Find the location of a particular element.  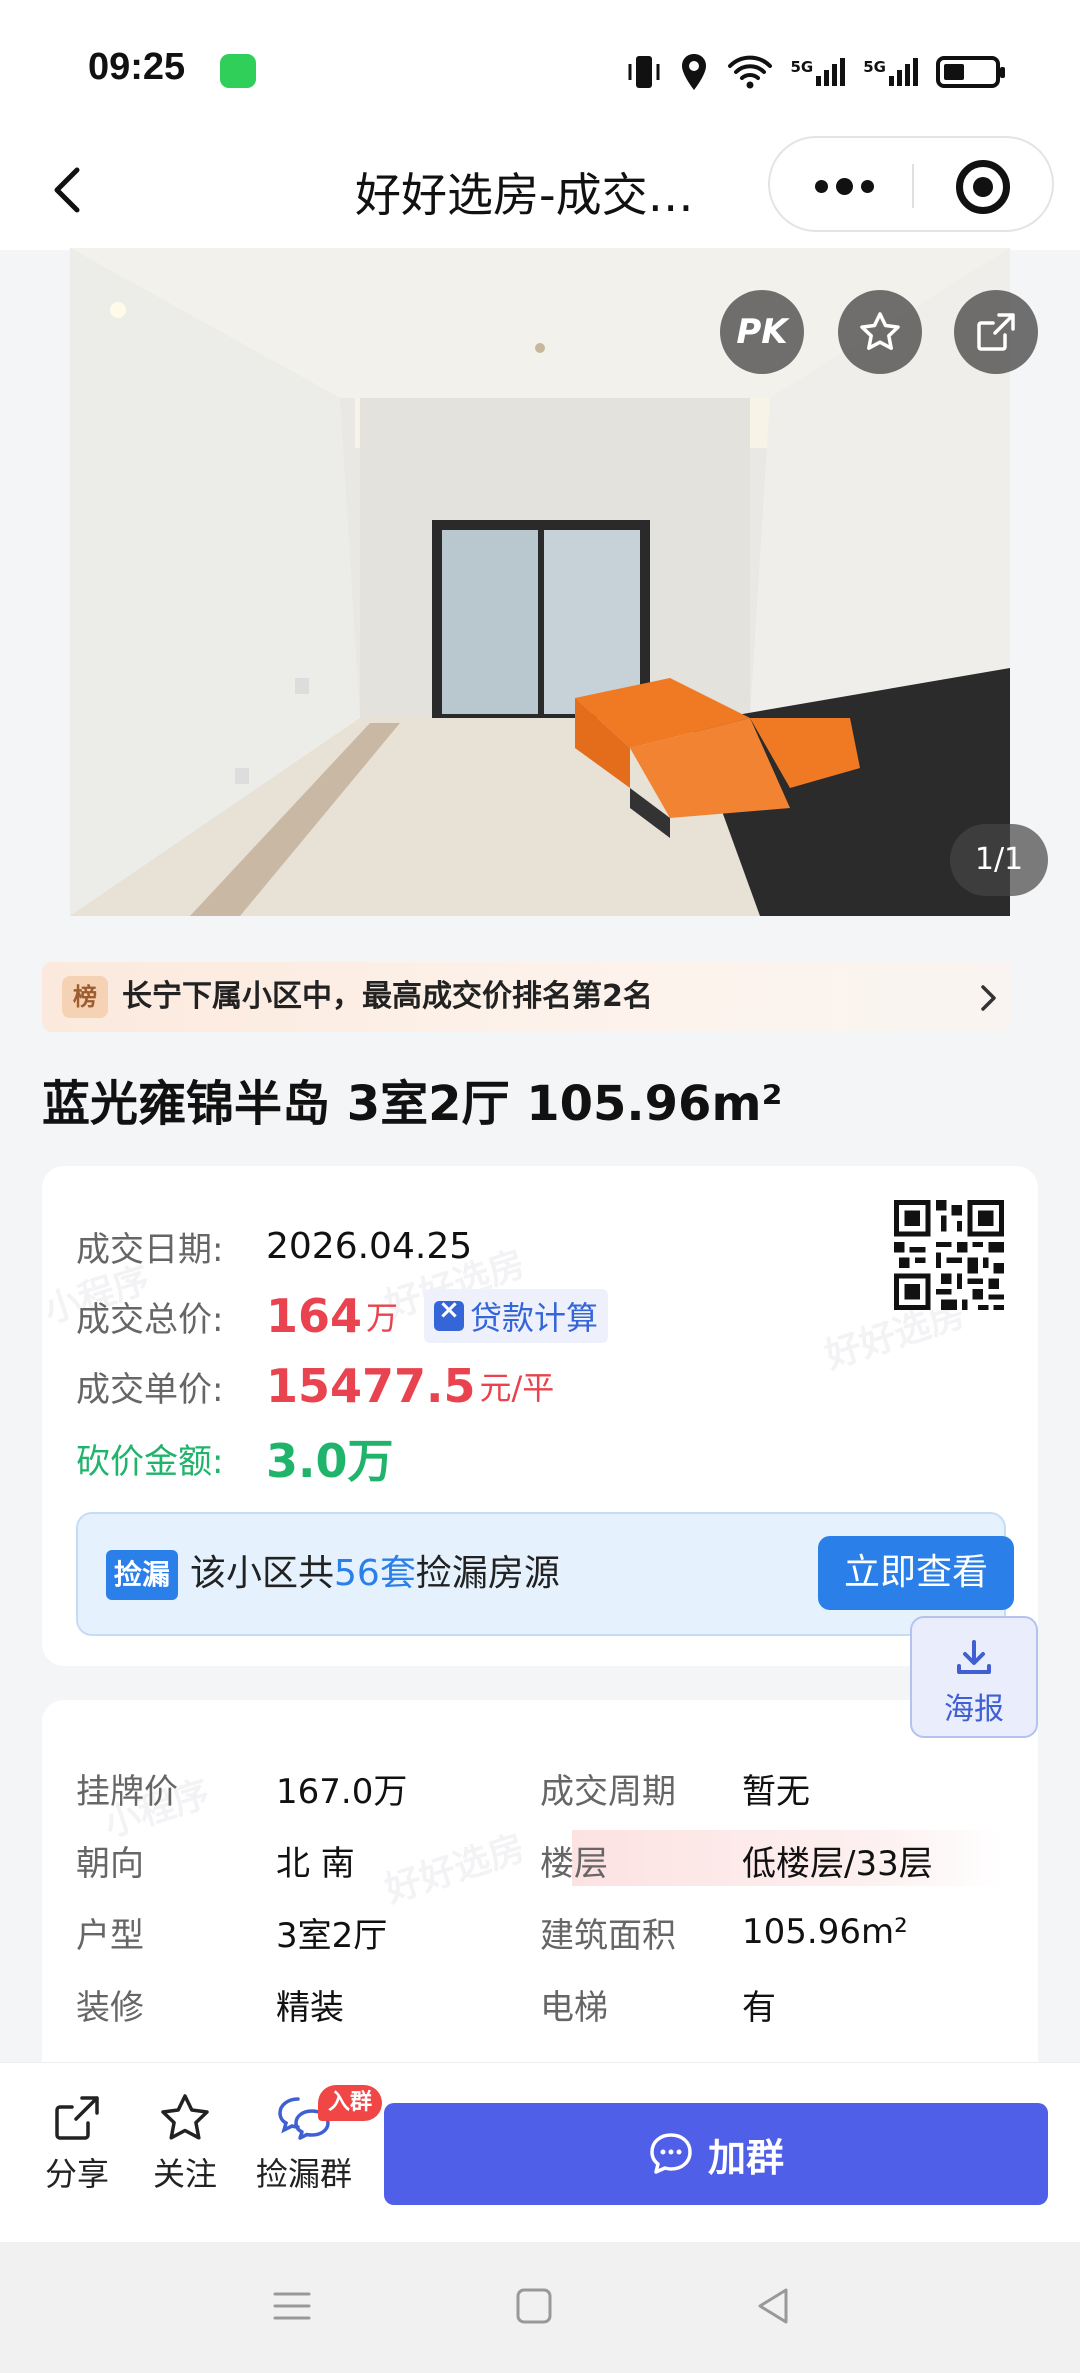

deal-date-label: 成交日期: is located at coordinates (150, 1249).